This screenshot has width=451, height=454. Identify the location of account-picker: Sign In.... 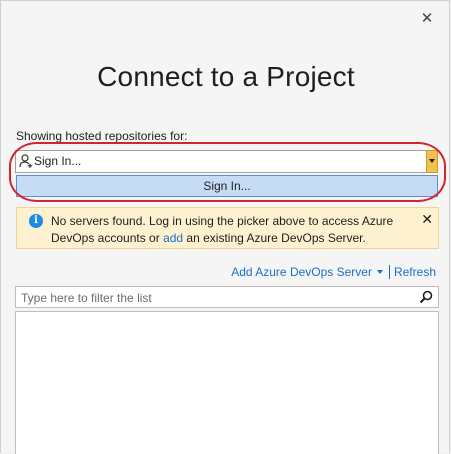
(226, 161).